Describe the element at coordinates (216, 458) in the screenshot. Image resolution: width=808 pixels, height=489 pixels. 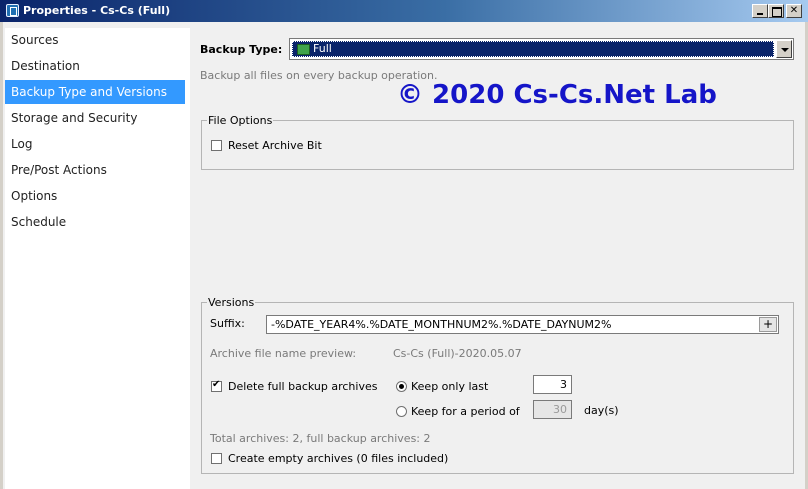
I see `create-empty-archives-checkbox` at that location.